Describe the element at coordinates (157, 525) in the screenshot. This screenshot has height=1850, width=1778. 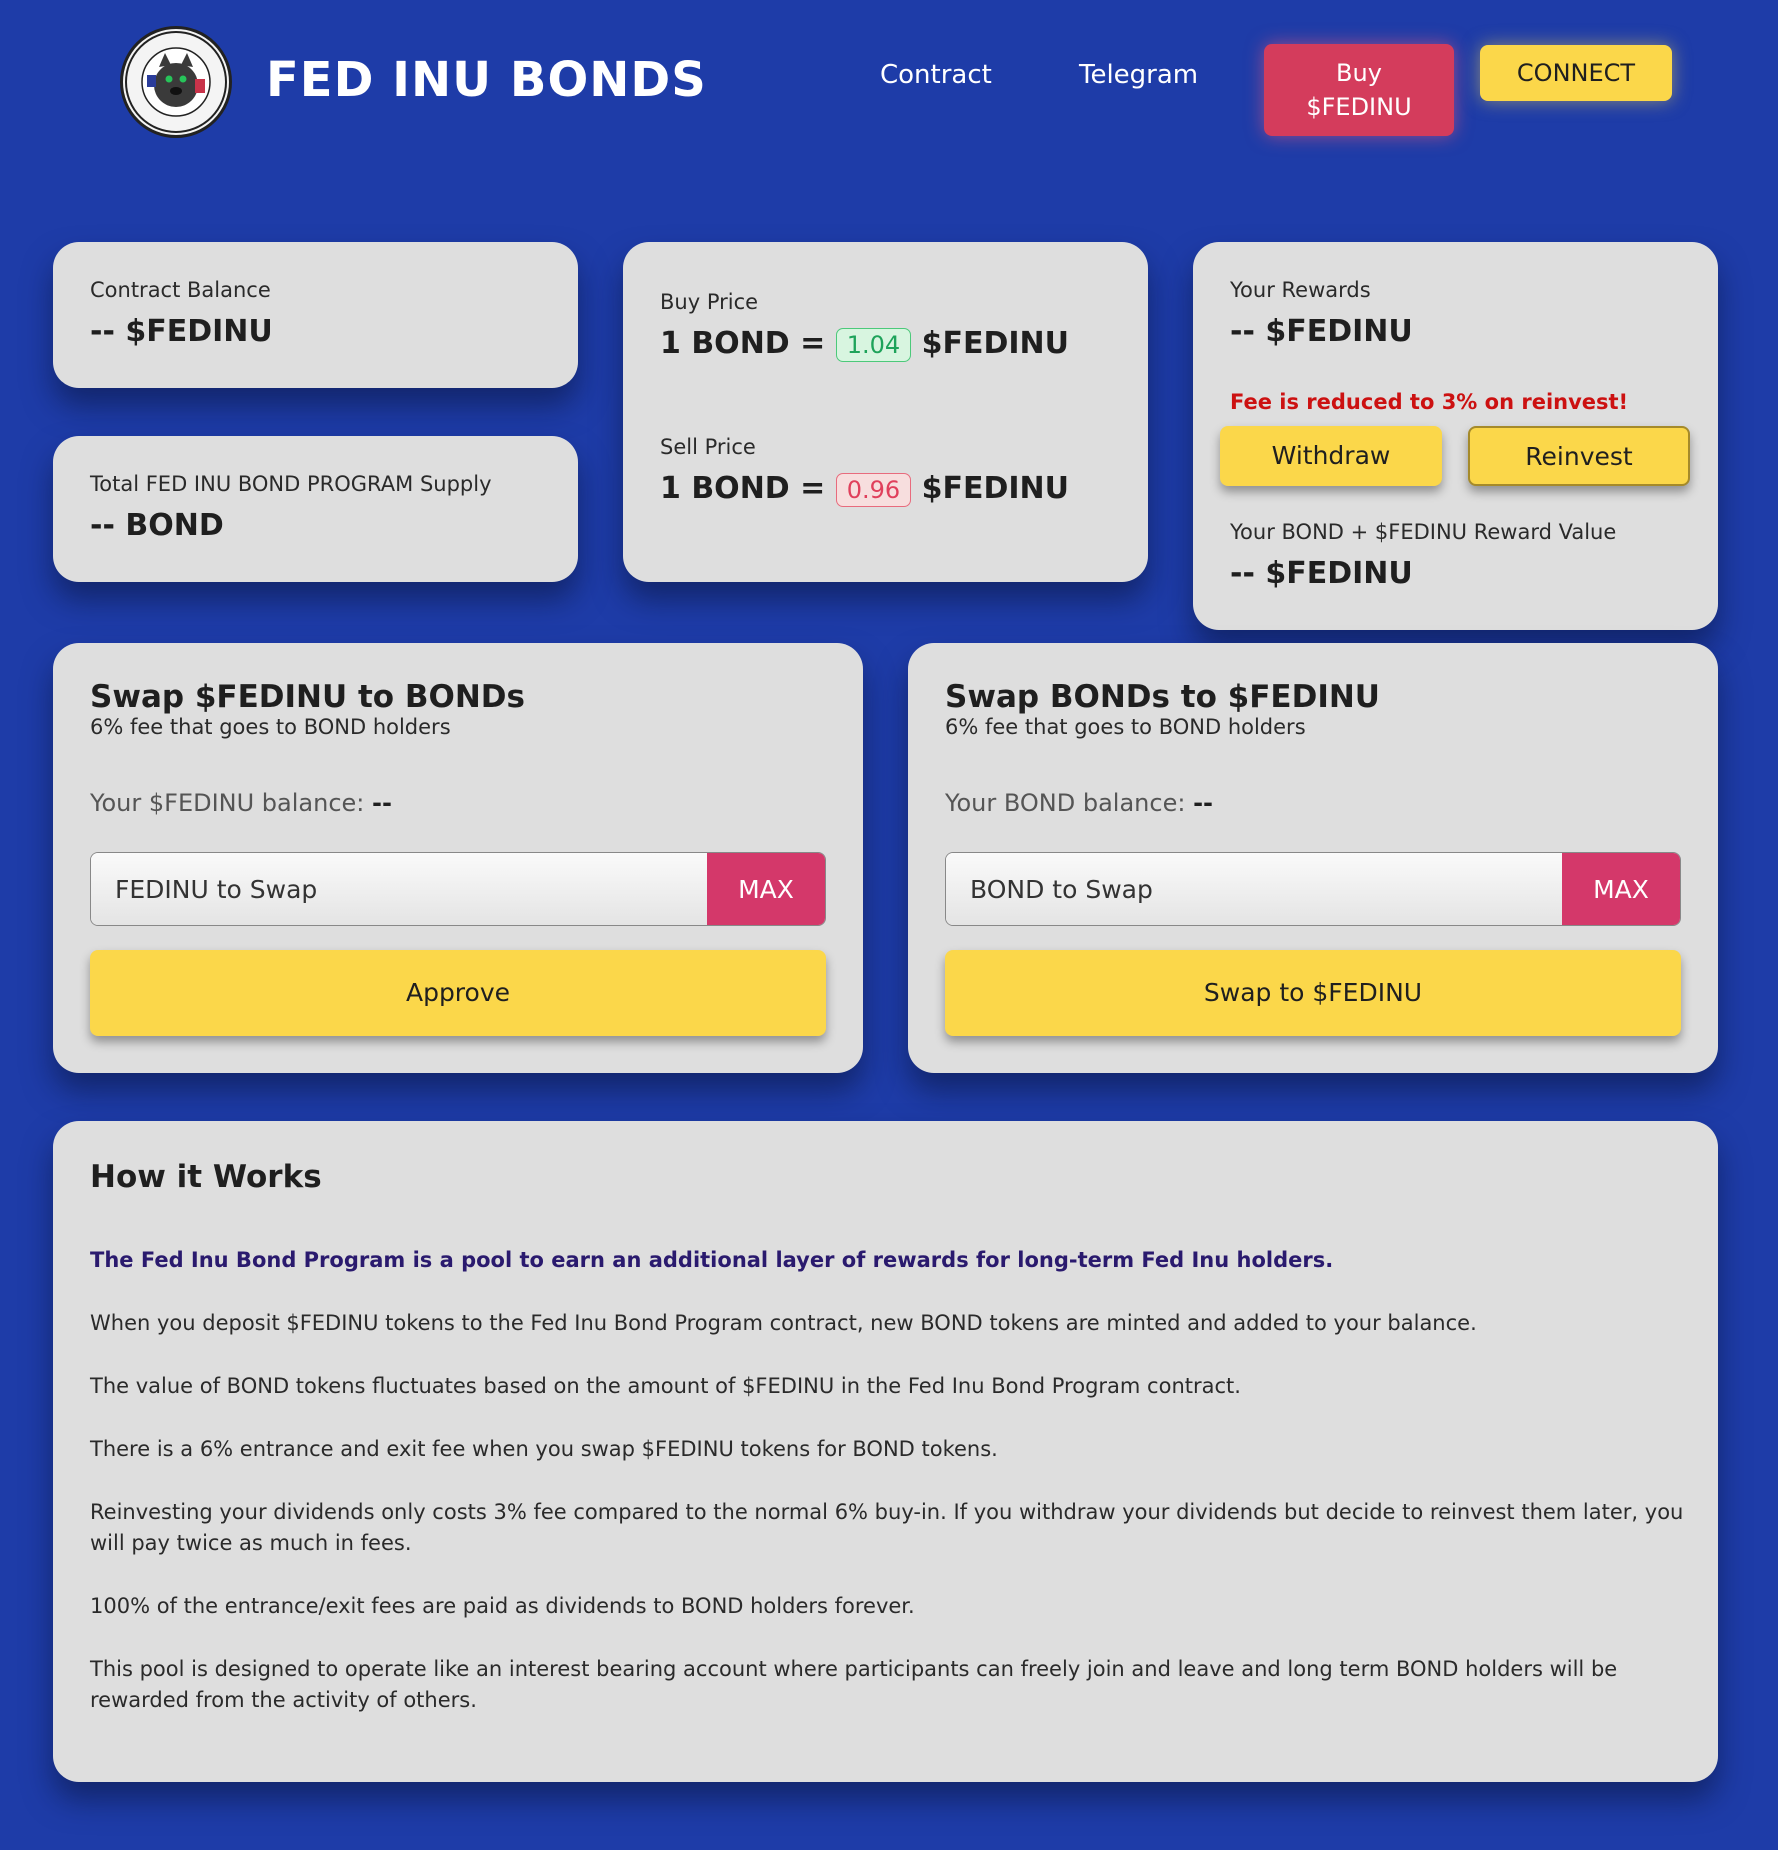
I see `bond-supply-value: -- BOND` at that location.